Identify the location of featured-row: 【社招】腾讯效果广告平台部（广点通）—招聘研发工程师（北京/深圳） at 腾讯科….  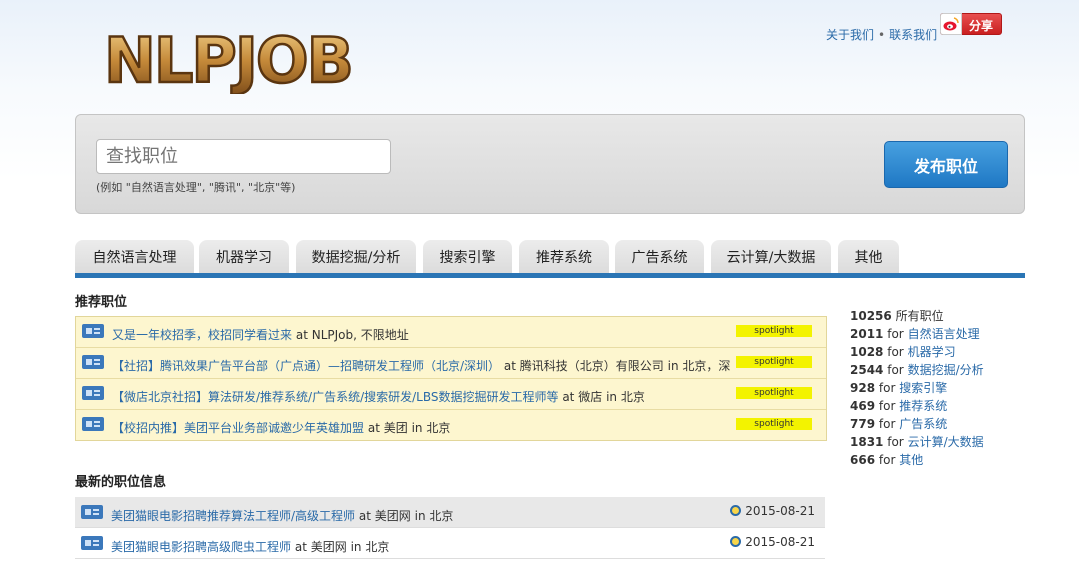
(451, 363).